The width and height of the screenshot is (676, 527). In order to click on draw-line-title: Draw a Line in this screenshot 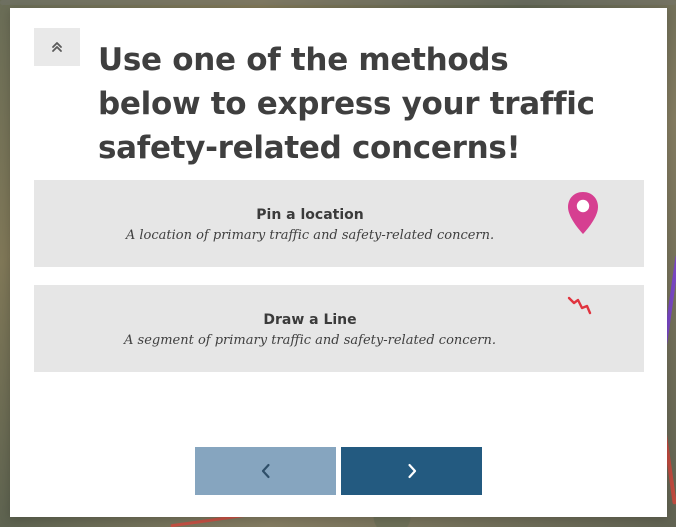, I will do `click(310, 320)`.